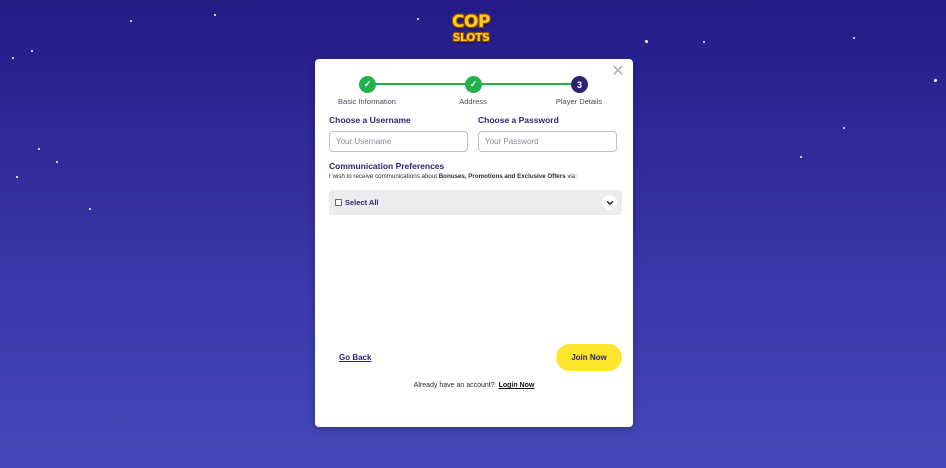 This screenshot has height=468, width=946. Describe the element at coordinates (609, 202) in the screenshot. I see `chevron-down-icon` at that location.